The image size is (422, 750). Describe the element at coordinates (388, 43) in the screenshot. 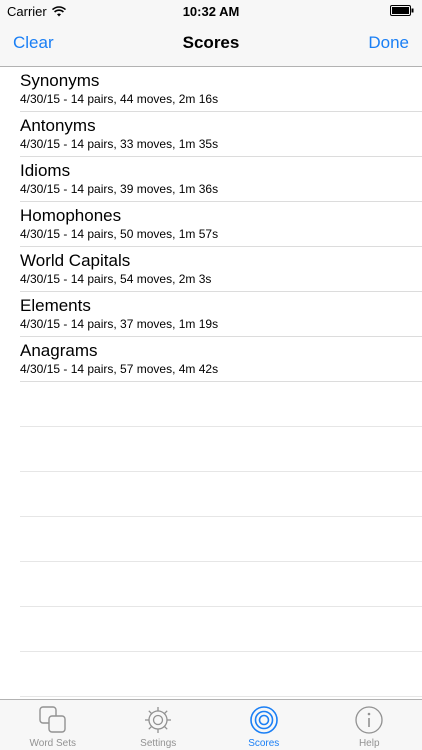

I see `done-button: Done` at that location.